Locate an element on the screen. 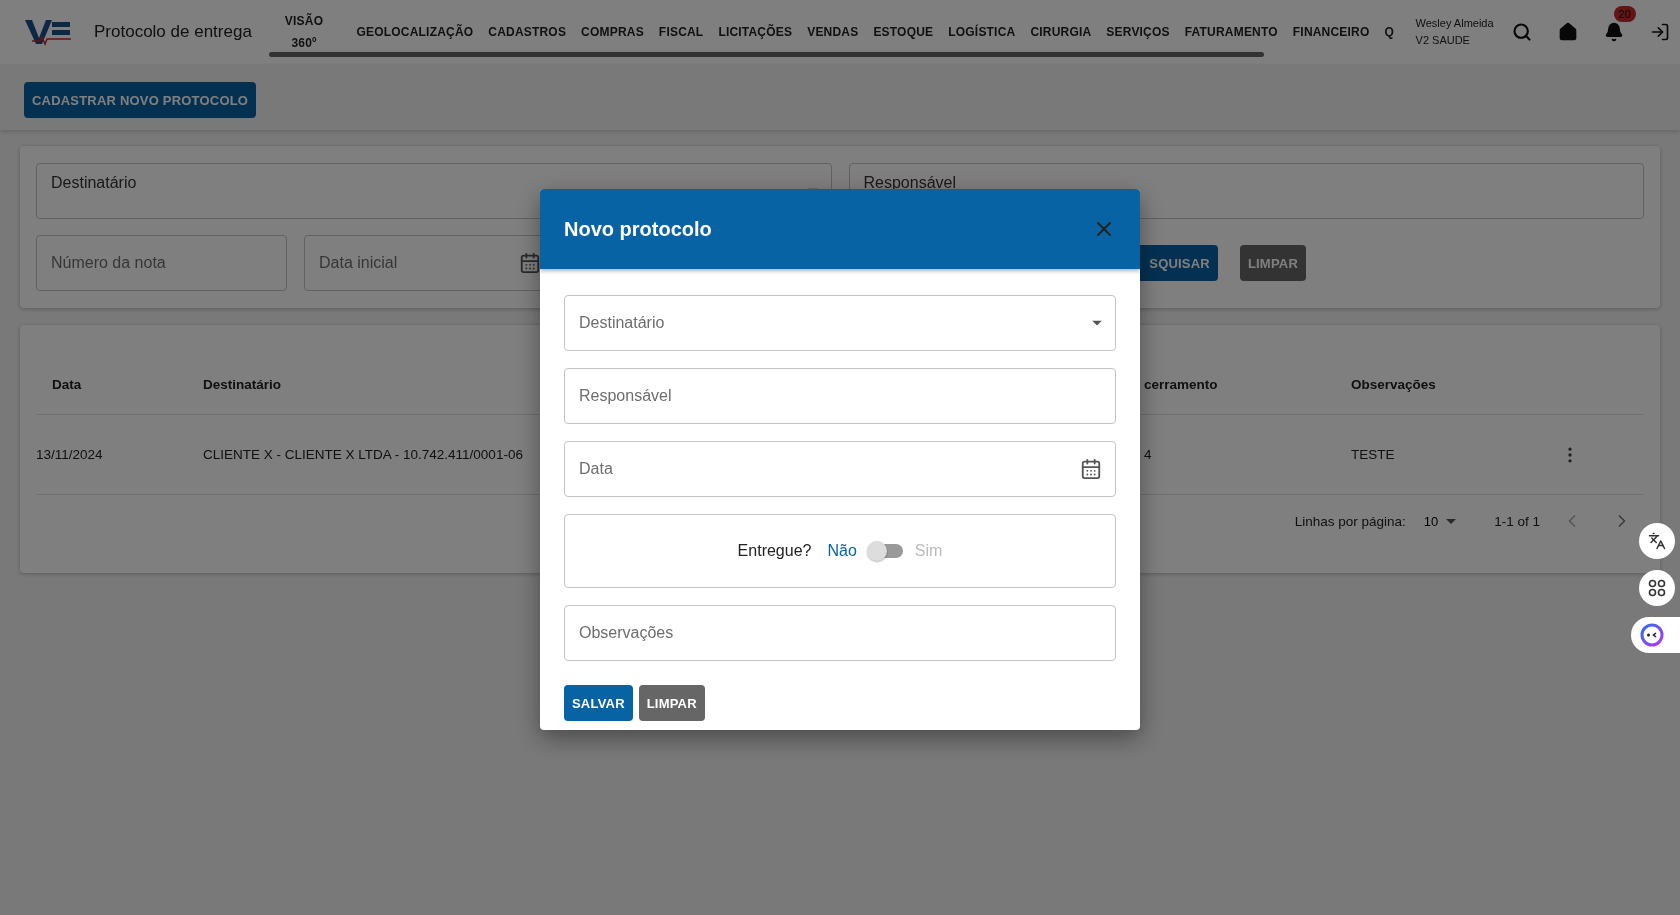 This screenshot has height=915, width=1680. chat-assistant-button is located at coordinates (1655, 635).